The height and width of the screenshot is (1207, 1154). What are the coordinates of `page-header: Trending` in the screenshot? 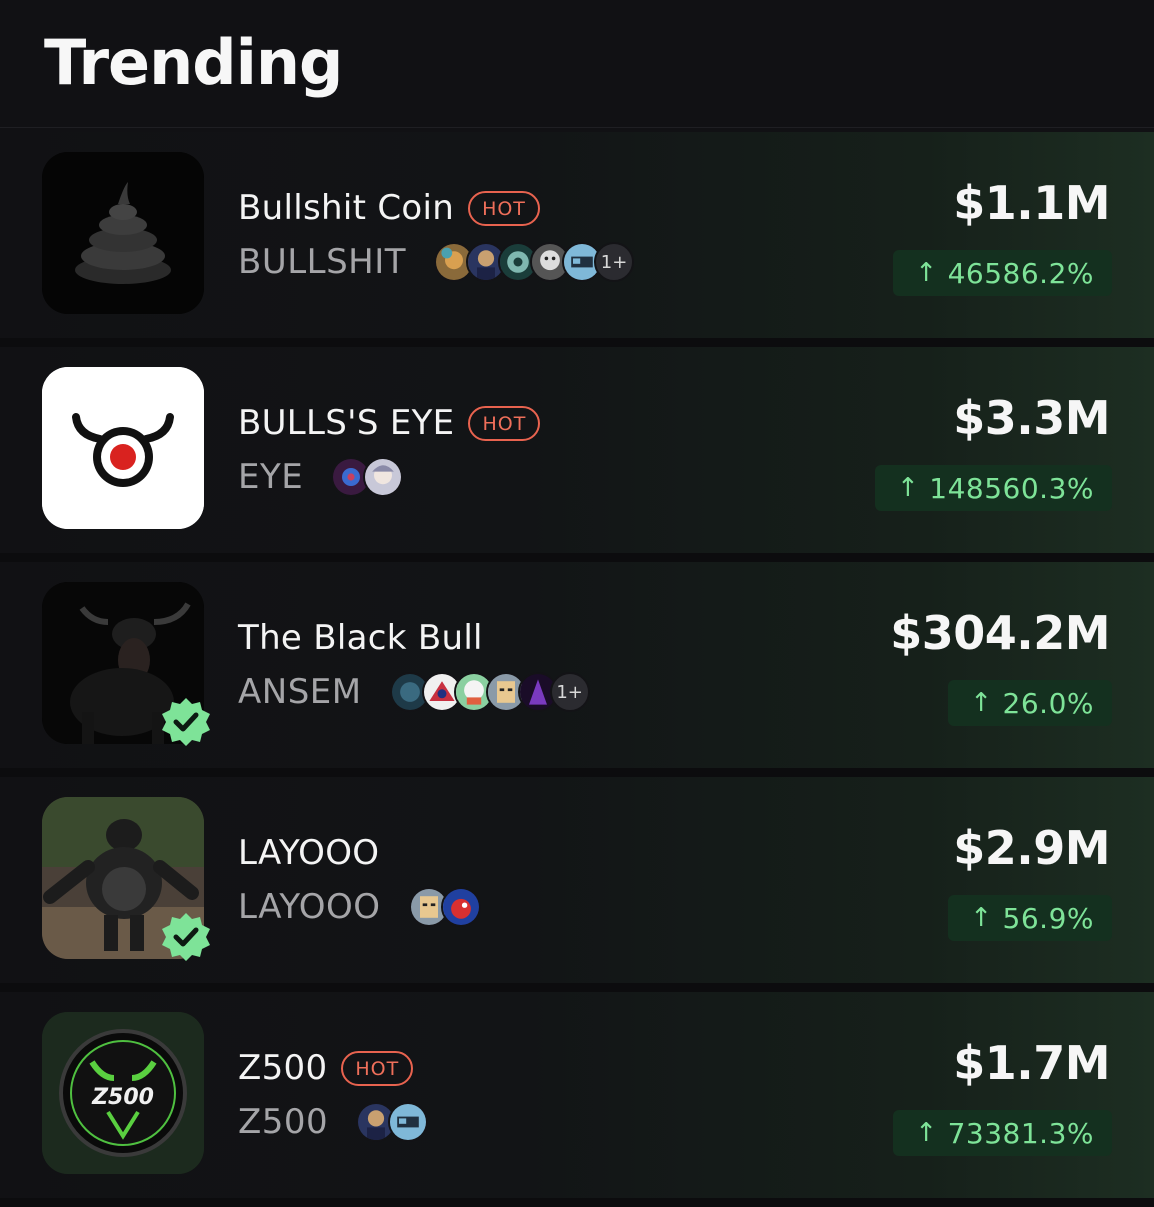 It's located at (577, 64).